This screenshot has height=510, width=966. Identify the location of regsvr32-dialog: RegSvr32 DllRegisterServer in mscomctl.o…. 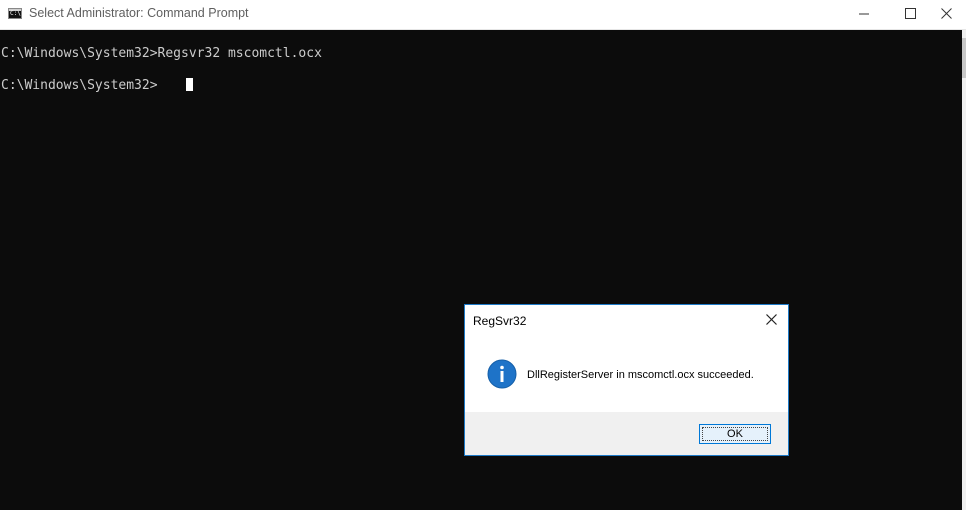
(626, 380).